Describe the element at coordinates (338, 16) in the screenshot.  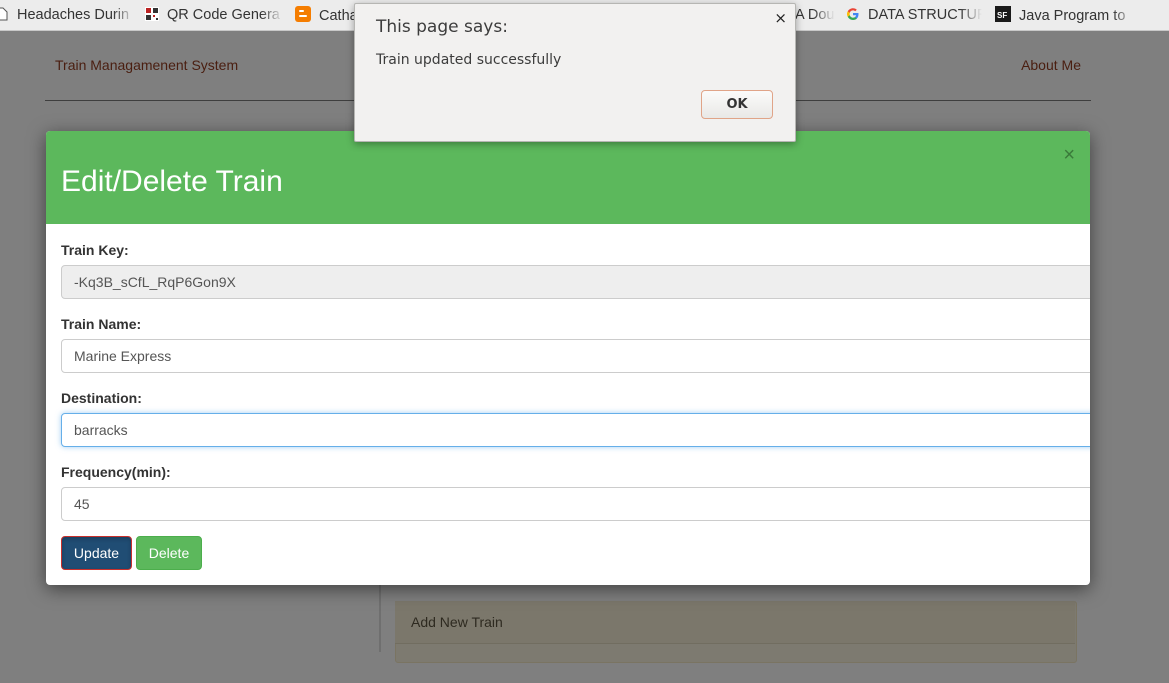
I see `bookmark-label: Catha` at that location.